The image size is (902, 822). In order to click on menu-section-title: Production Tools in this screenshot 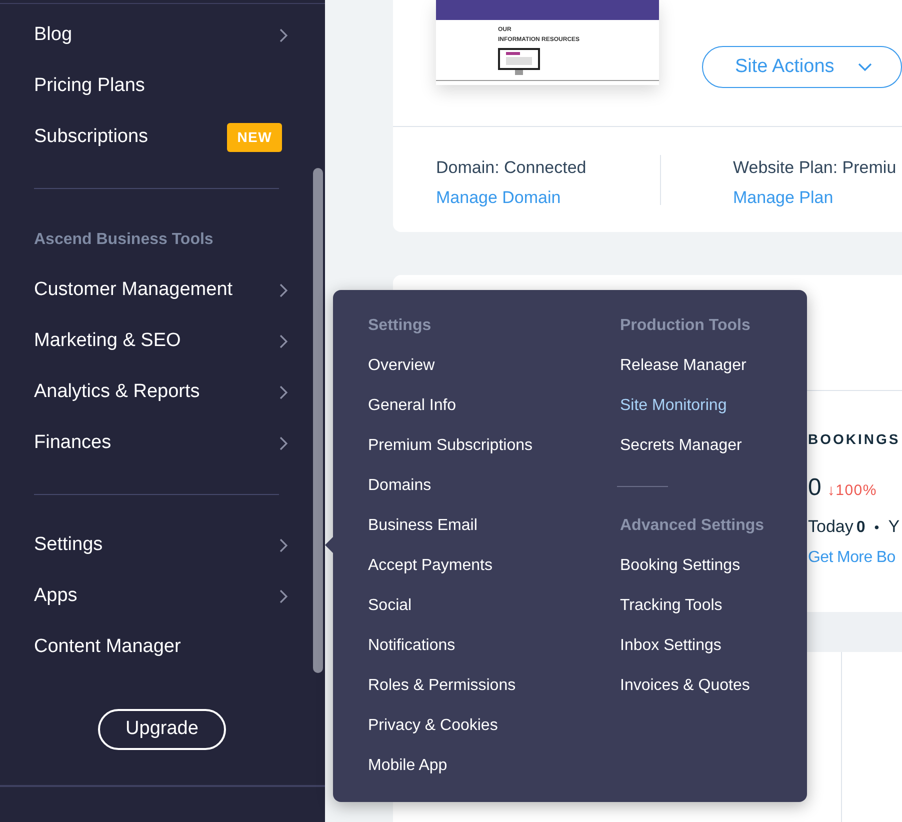, I will do `click(685, 326)`.